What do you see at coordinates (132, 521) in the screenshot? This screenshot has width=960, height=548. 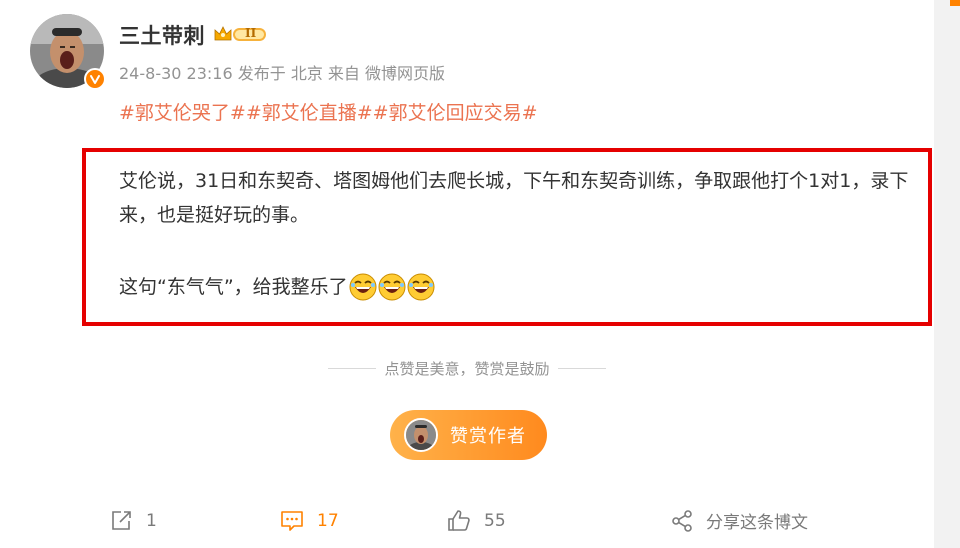 I see `repost-button: 1` at bounding box center [132, 521].